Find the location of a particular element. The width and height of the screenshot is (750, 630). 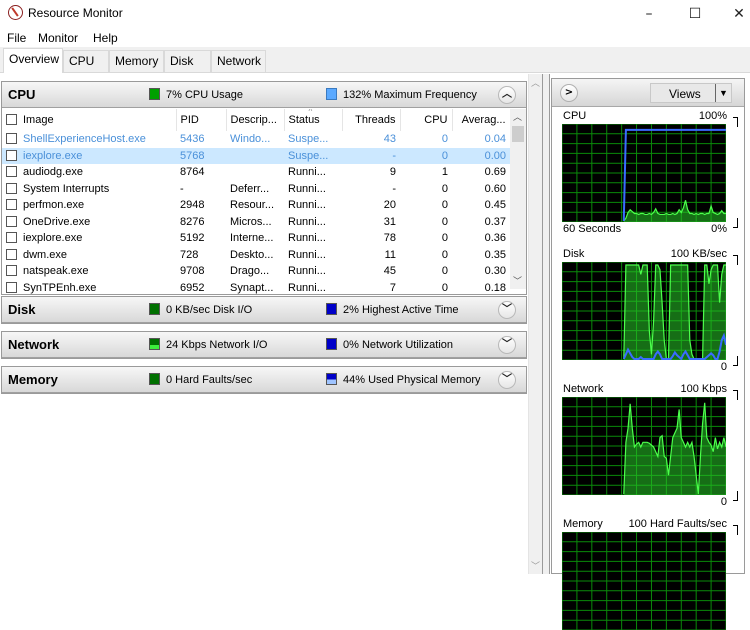

tab-disk: Disk is located at coordinates (187, 61).